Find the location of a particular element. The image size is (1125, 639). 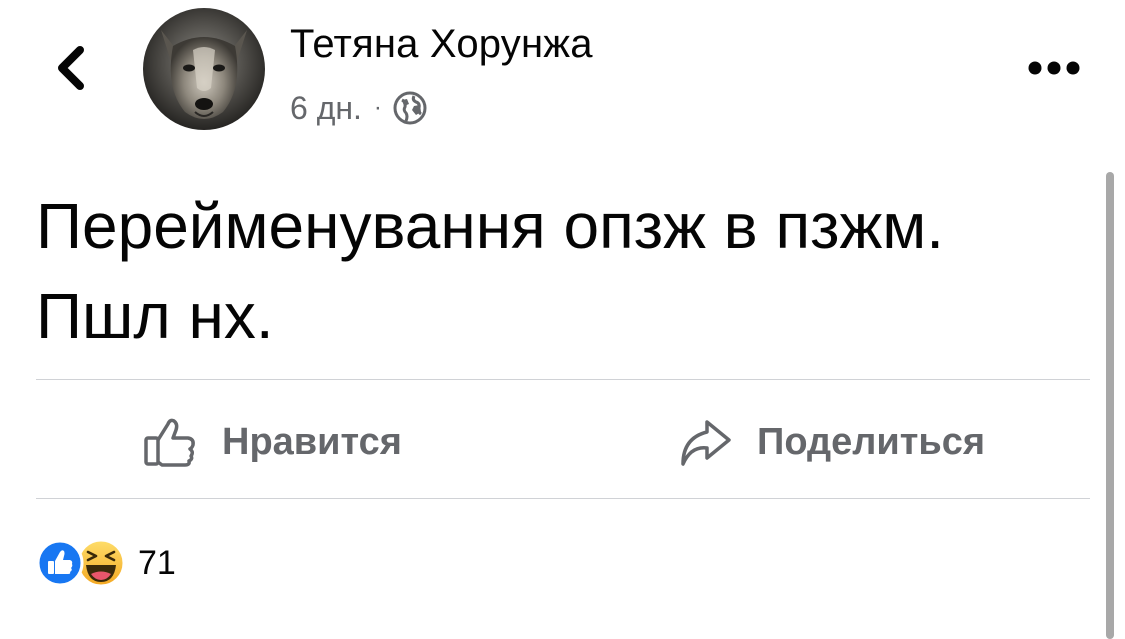

share-arrow-icon is located at coordinates (706, 443).